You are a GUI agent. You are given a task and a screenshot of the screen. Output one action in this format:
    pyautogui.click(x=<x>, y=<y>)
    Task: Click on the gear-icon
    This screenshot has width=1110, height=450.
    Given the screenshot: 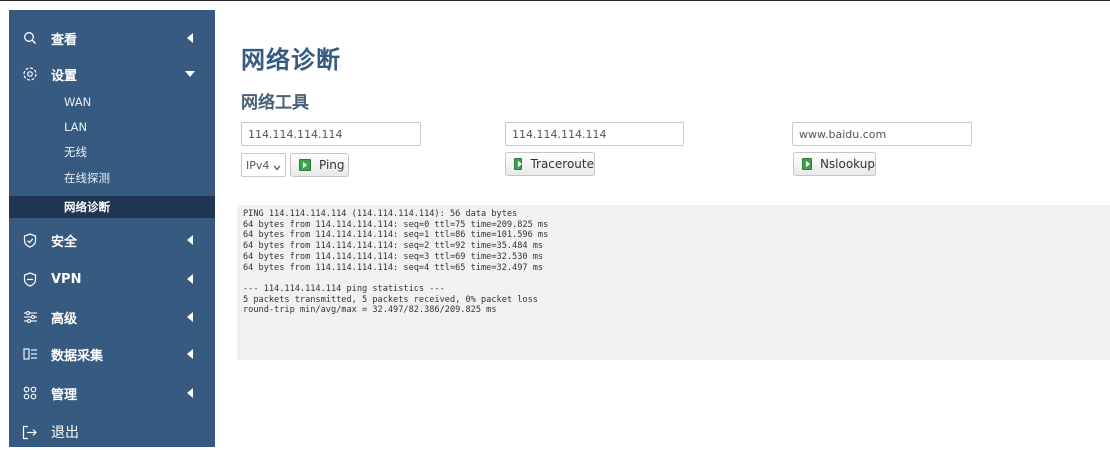 What is the action you would take?
    pyautogui.click(x=30, y=74)
    